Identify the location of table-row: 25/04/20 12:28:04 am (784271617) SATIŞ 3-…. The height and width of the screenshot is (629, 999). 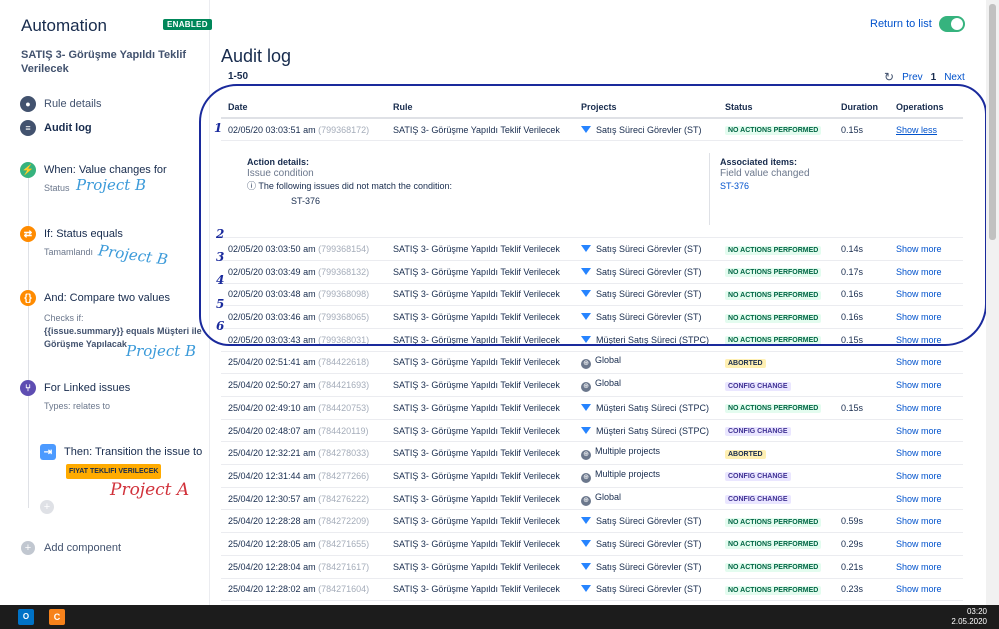
(592, 567).